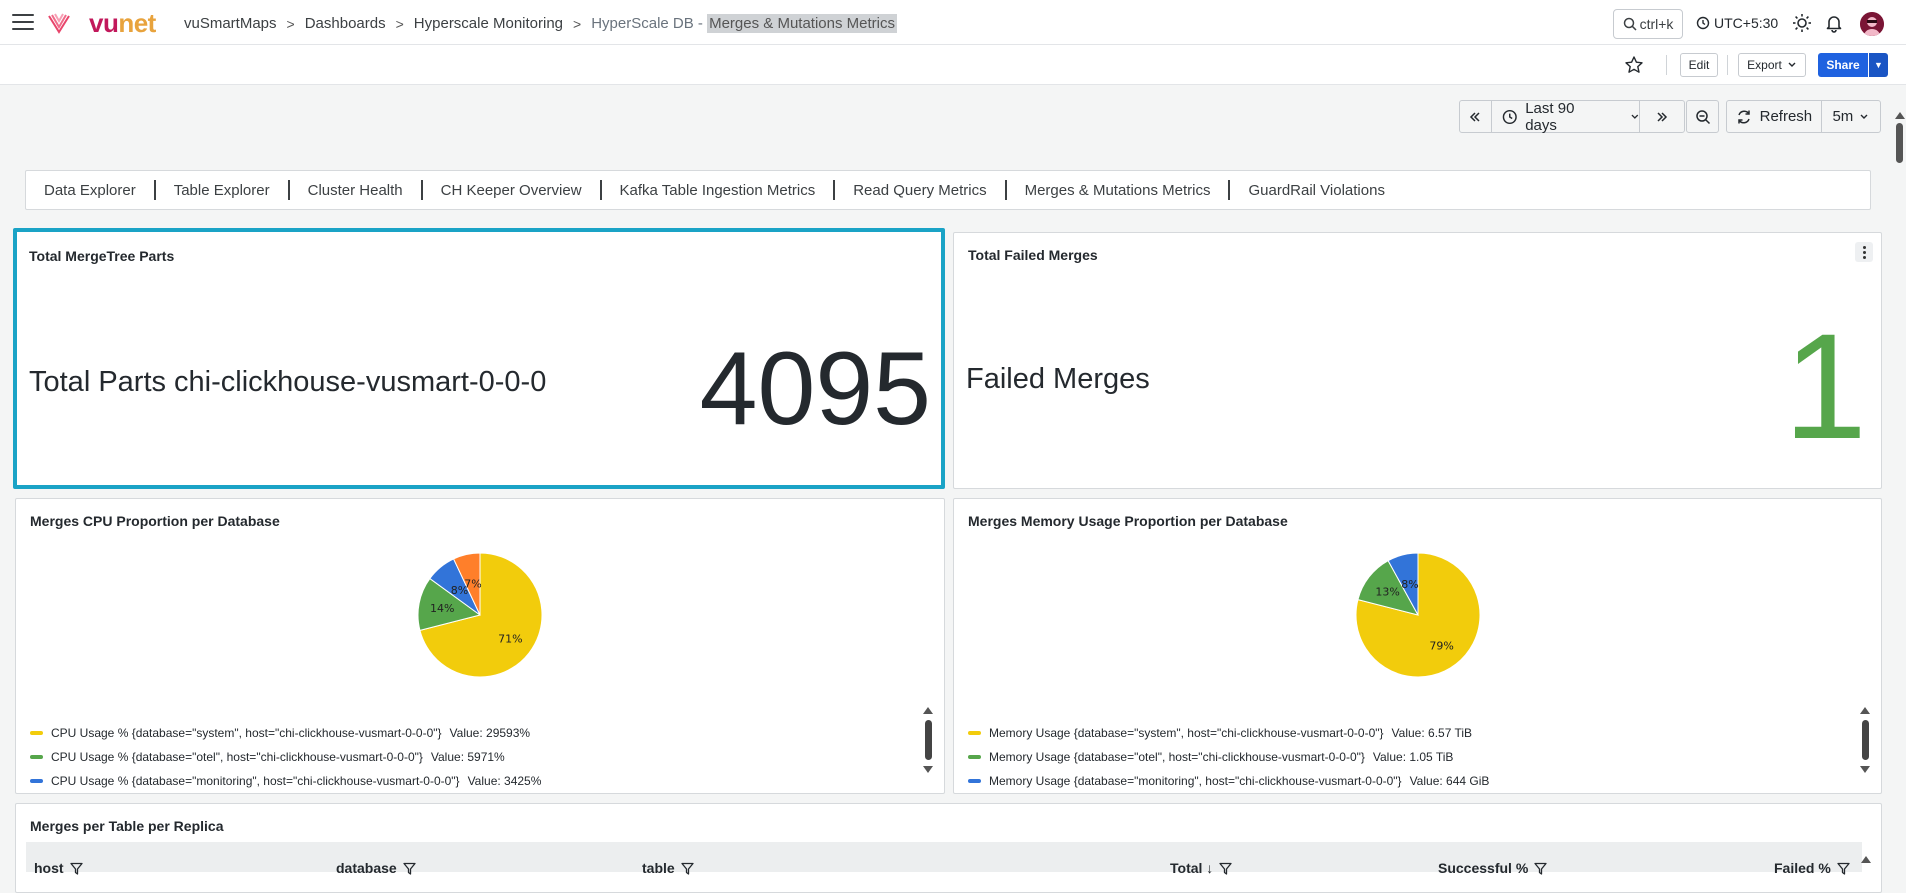 This screenshot has height=893, width=1906. What do you see at coordinates (222, 190) in the screenshot?
I see `tab-table-explorer: Table Explorer` at bounding box center [222, 190].